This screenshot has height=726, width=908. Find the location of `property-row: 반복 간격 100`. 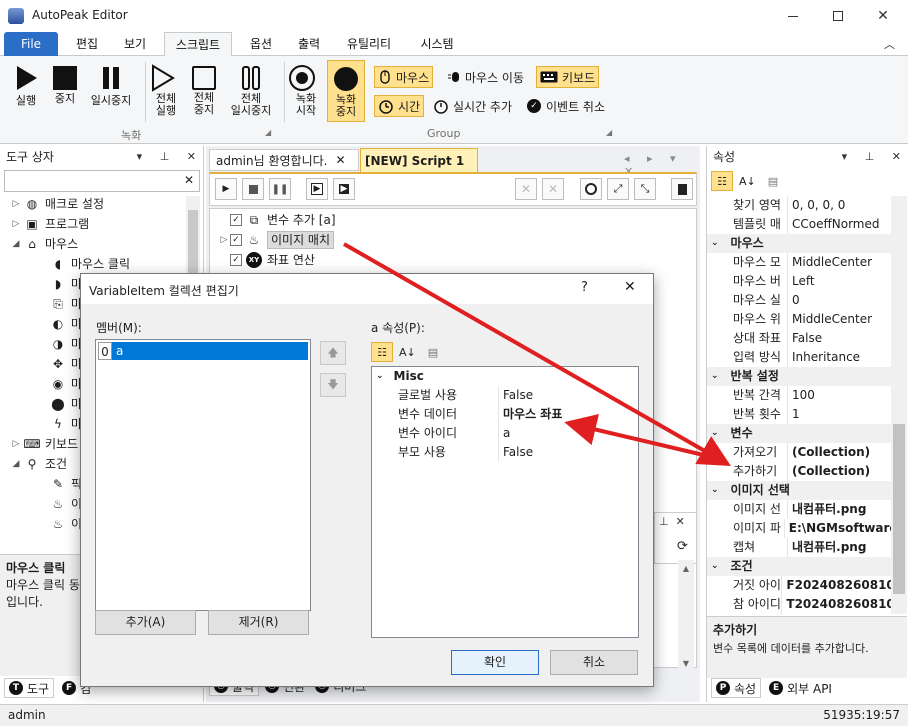

property-row: 반복 간격 100 is located at coordinates (799, 395).